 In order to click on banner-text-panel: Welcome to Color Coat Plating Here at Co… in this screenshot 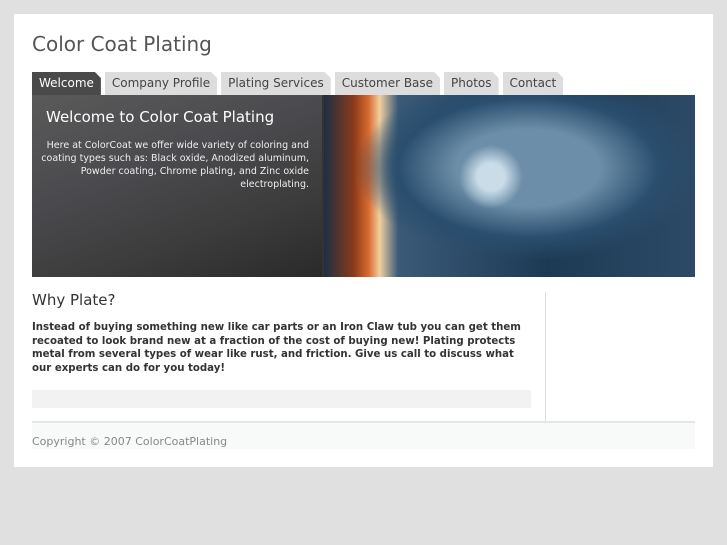, I will do `click(177, 186)`.